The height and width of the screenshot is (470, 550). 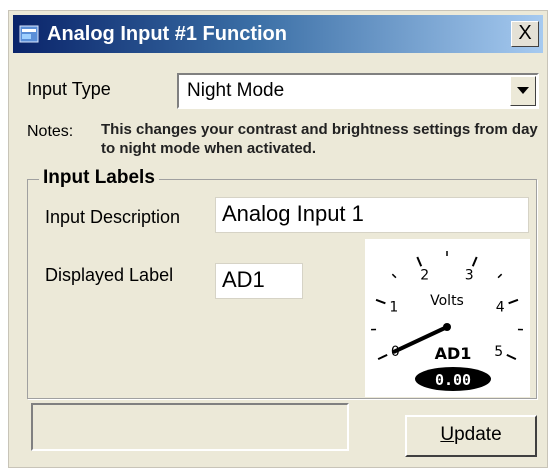 What do you see at coordinates (236, 90) in the screenshot?
I see `input-type-value: Night Mode` at bounding box center [236, 90].